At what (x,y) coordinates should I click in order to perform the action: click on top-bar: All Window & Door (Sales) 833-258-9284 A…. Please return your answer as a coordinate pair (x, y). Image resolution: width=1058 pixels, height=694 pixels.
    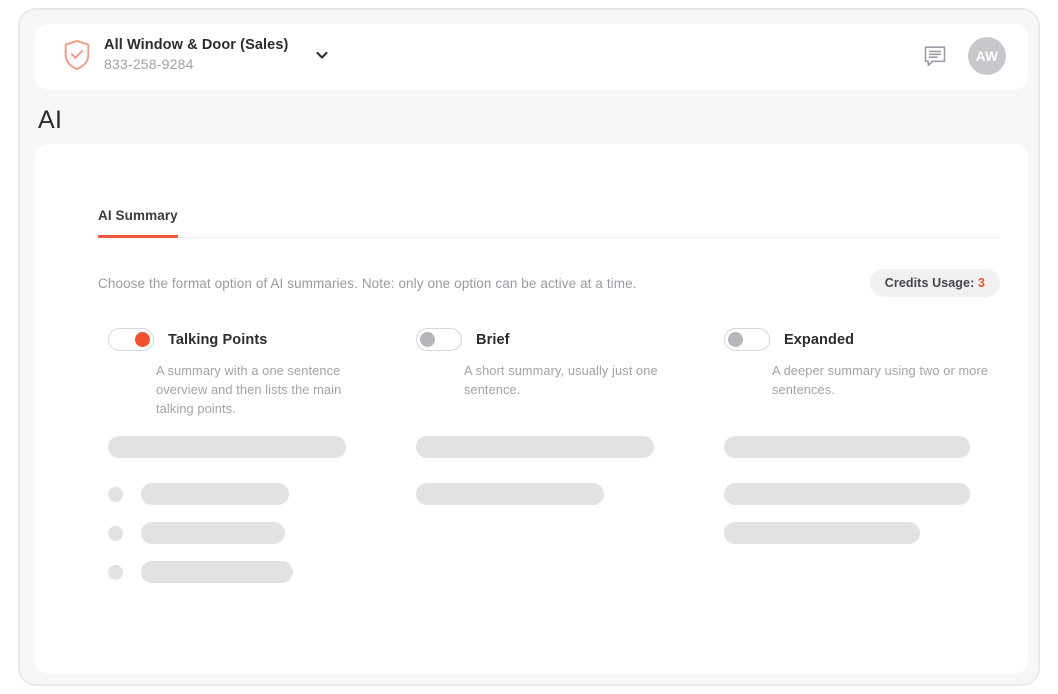
    Looking at the image, I should click on (531, 57).